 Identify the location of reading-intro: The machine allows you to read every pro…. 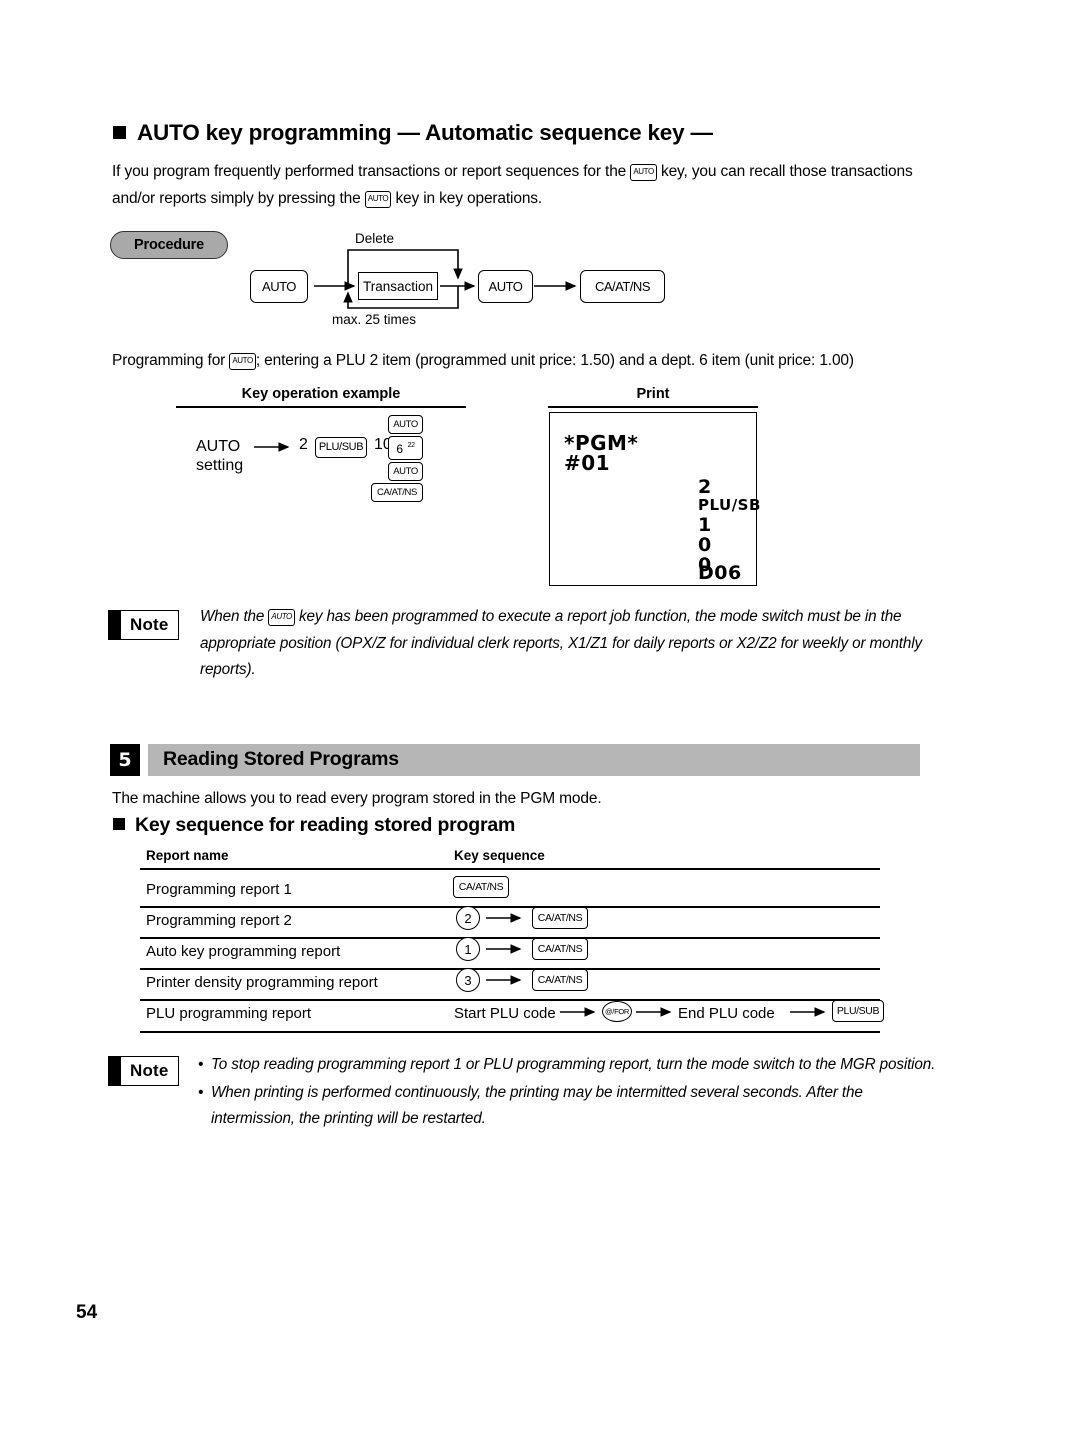
(357, 798).